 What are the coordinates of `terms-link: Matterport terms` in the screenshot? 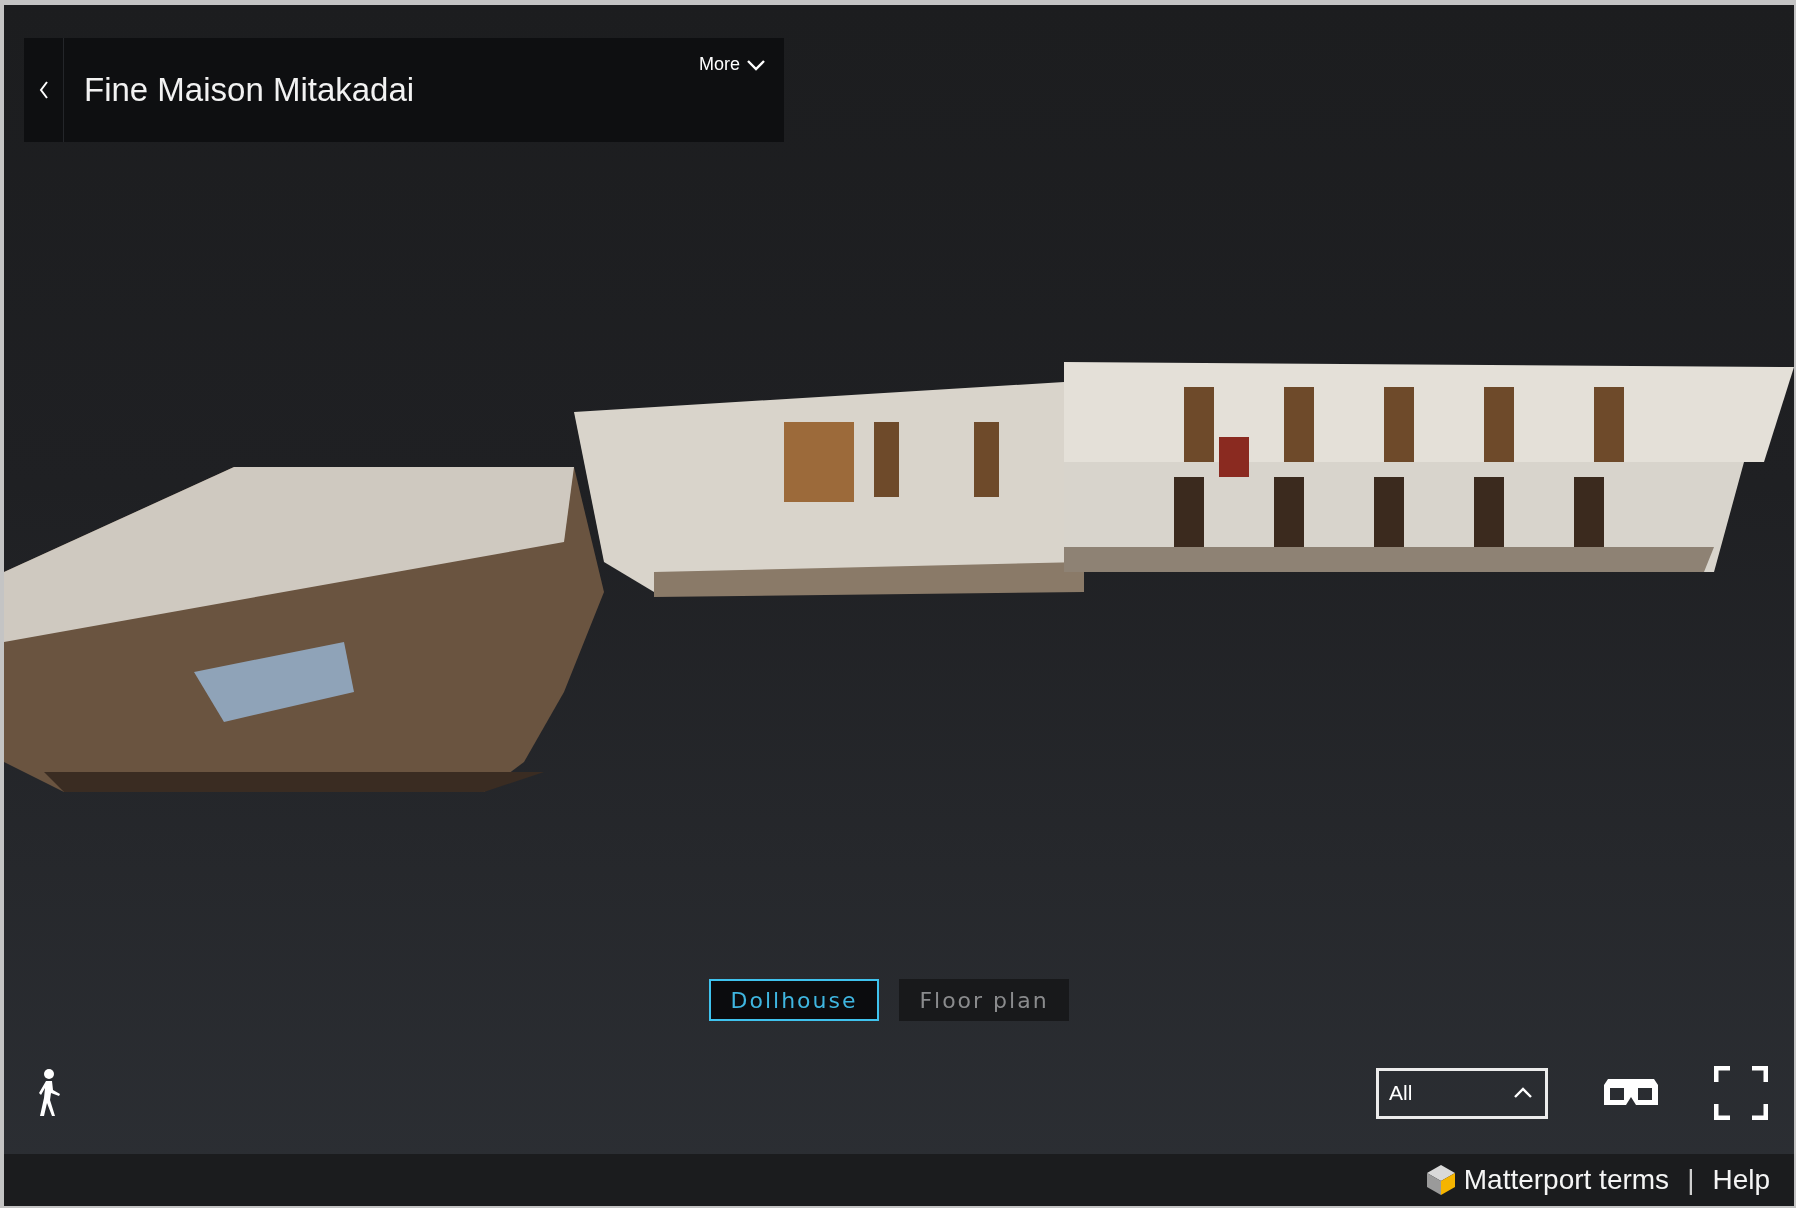 It's located at (1547, 1180).